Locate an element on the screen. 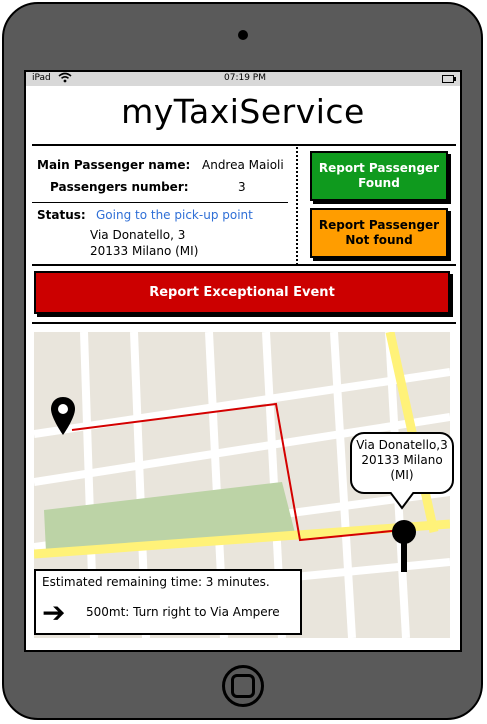  callout-tail is located at coordinates (402, 501).